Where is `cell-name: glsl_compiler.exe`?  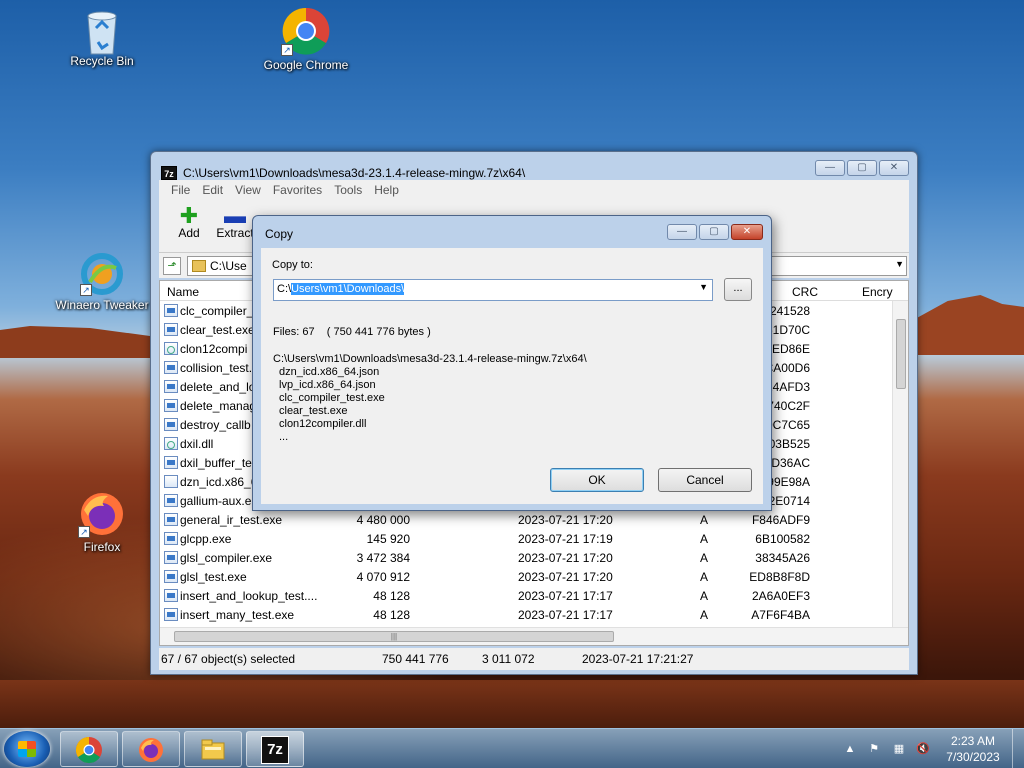
cell-name: glsl_compiler.exe is located at coordinates (226, 558).